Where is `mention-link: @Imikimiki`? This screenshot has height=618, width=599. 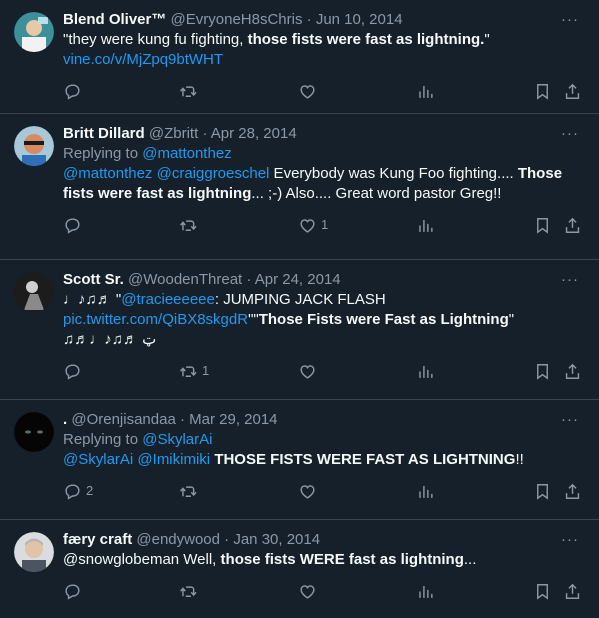
mention-link: @Imikimiki is located at coordinates (173, 459).